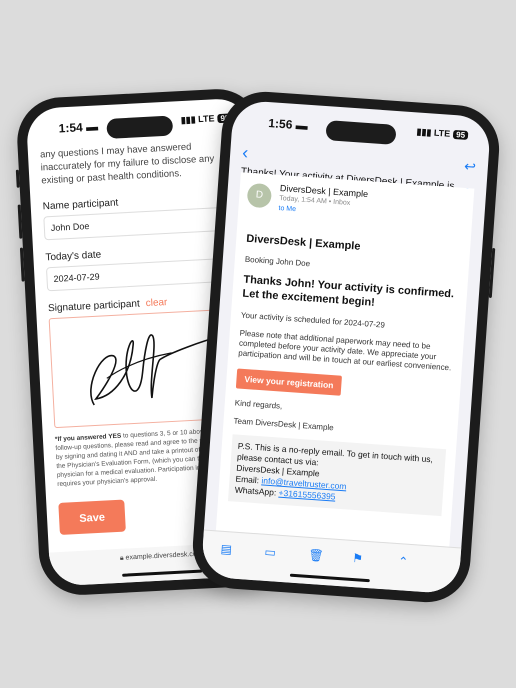  Describe the element at coordinates (78, 127) in the screenshot. I see `status-time: 1:54 ▬` at that location.